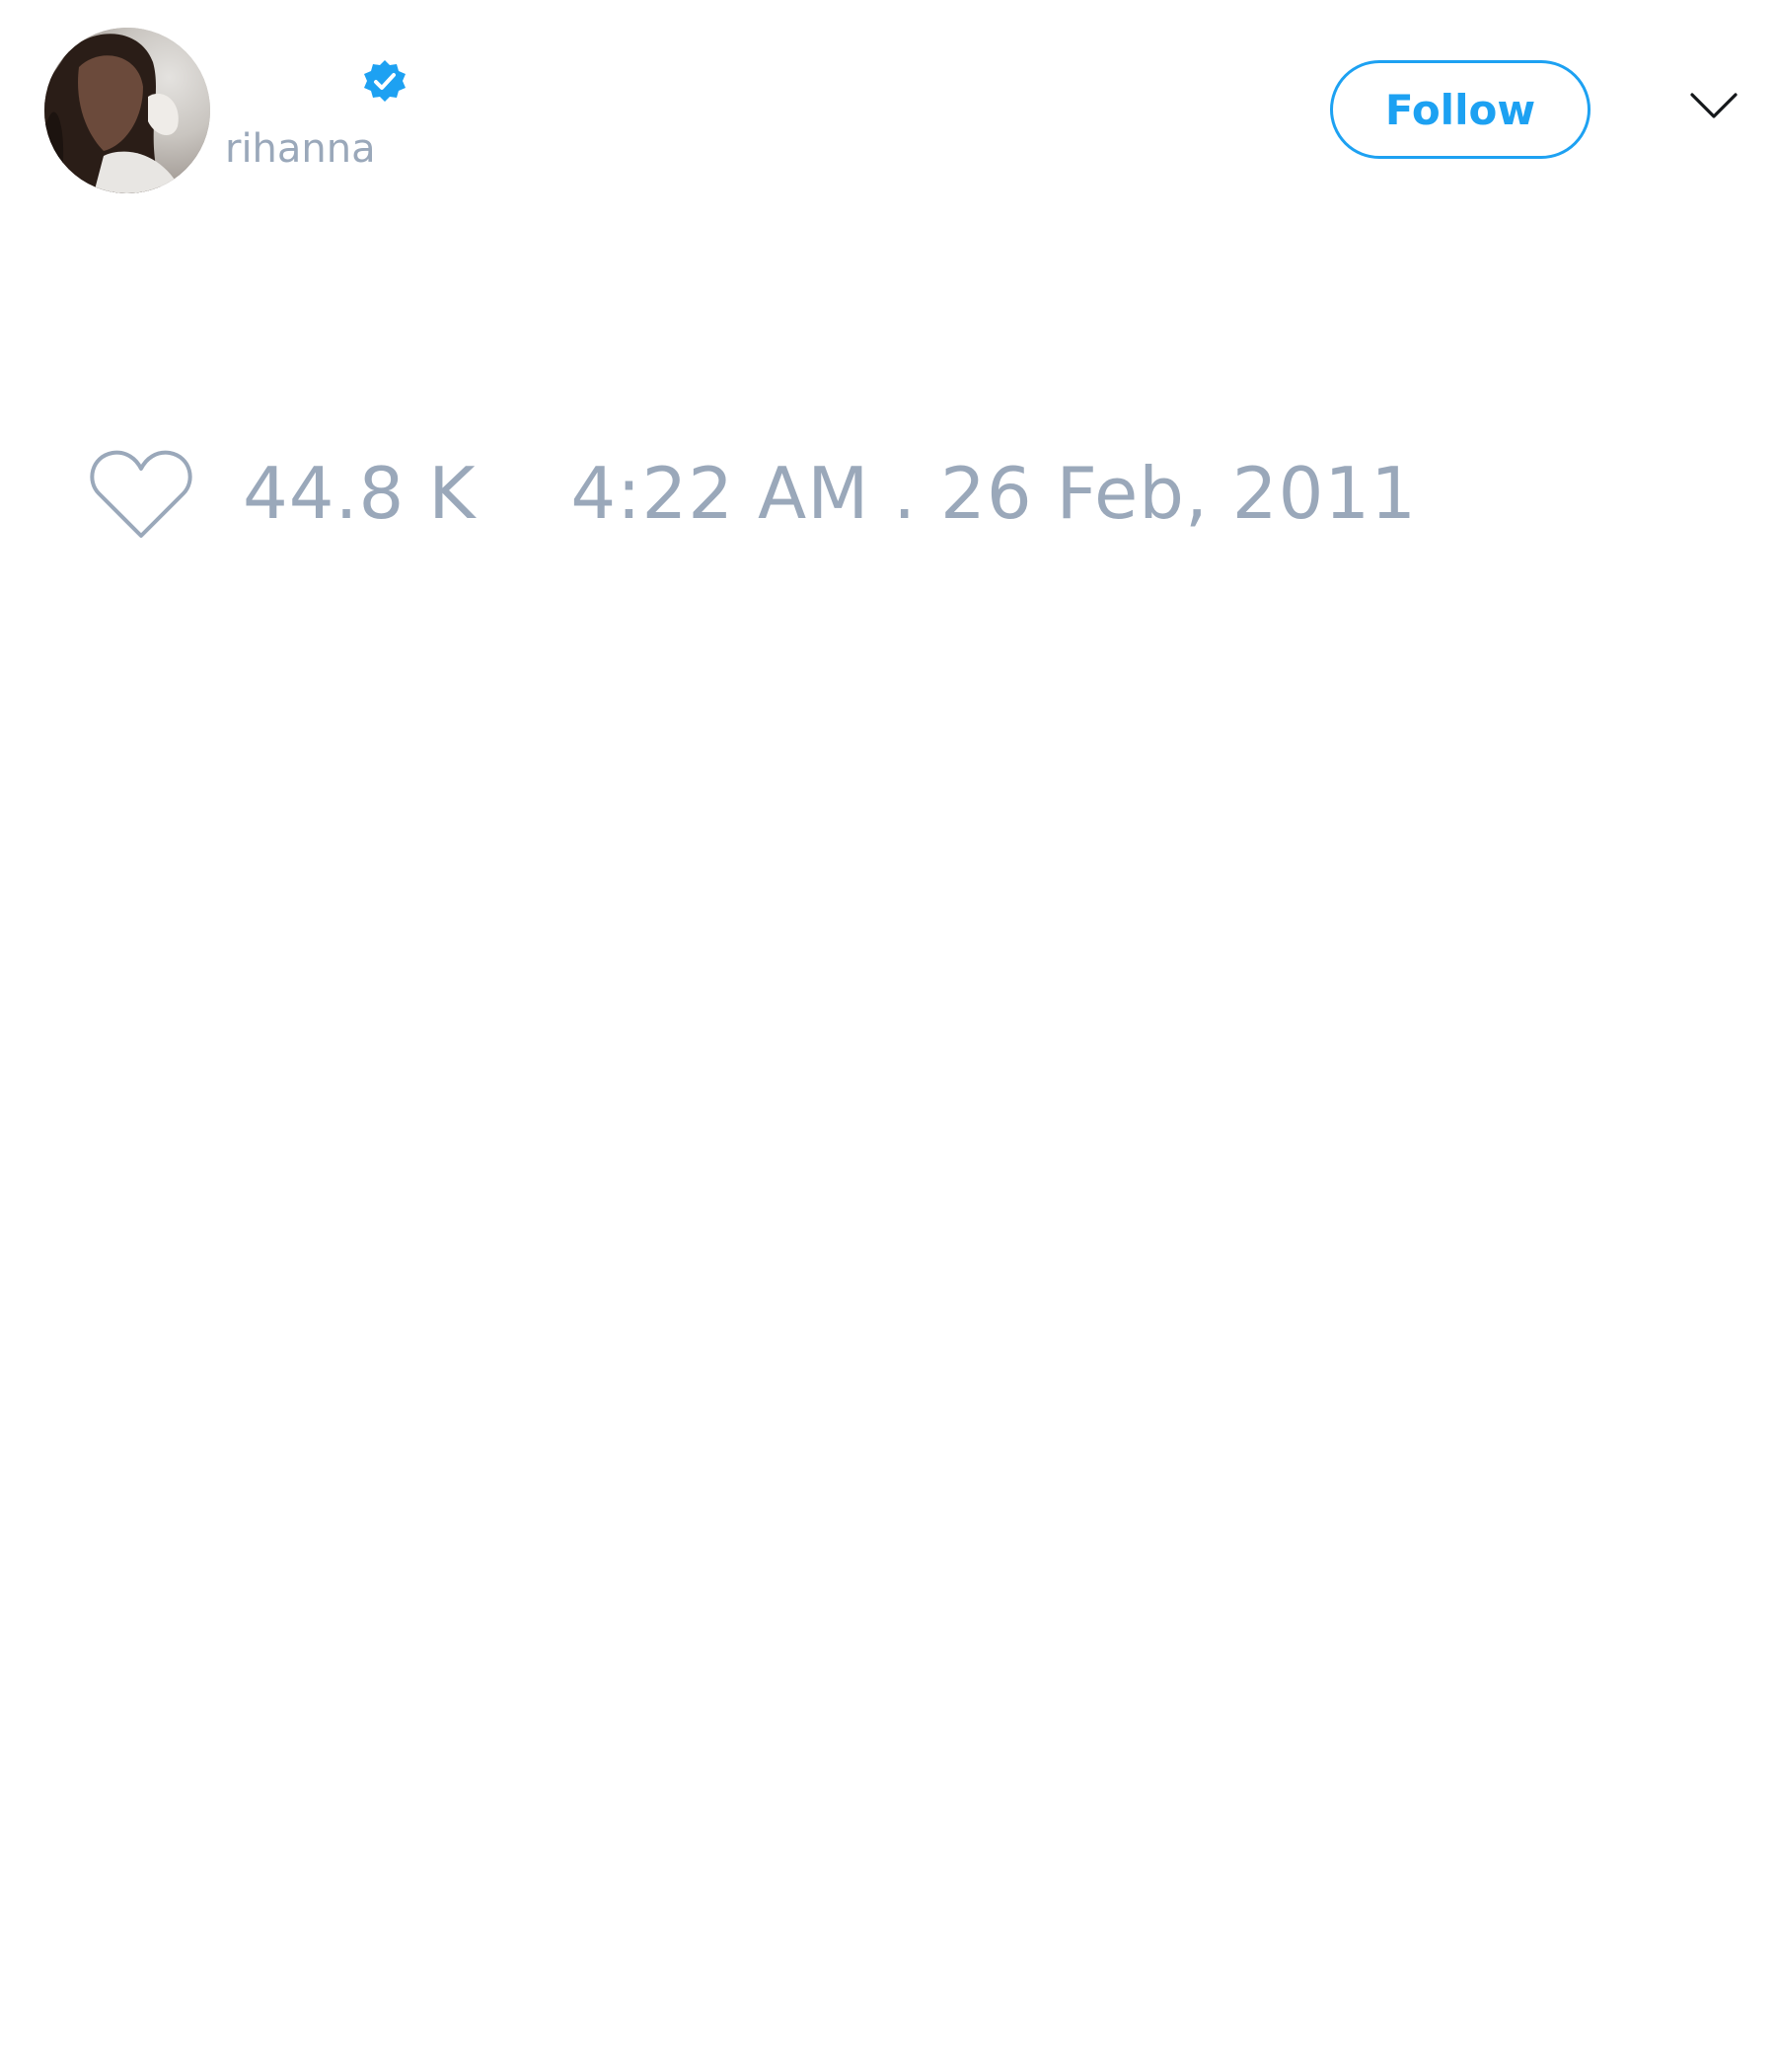 This screenshot has height=2072, width=1776. Describe the element at coordinates (360, 494) in the screenshot. I see `like-count: 44.8 K` at that location.